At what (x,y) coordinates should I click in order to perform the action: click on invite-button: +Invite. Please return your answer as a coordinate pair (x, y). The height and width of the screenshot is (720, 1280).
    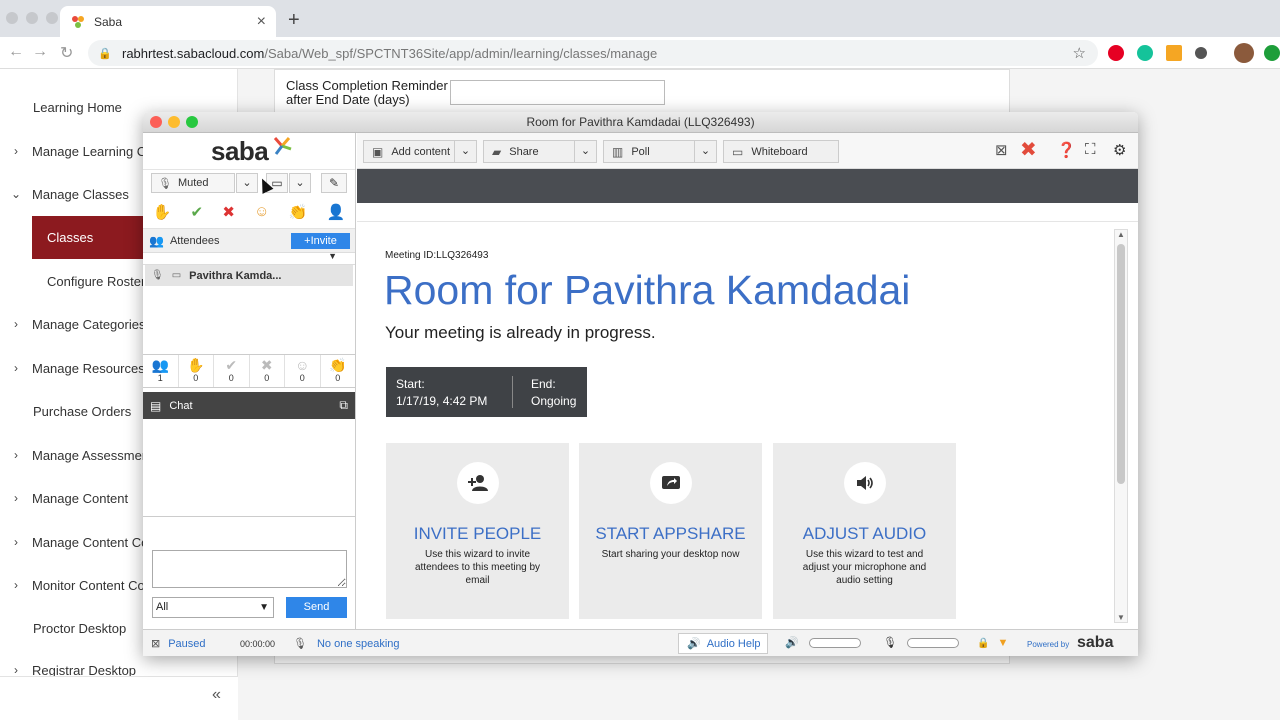
    Looking at the image, I should click on (320, 241).